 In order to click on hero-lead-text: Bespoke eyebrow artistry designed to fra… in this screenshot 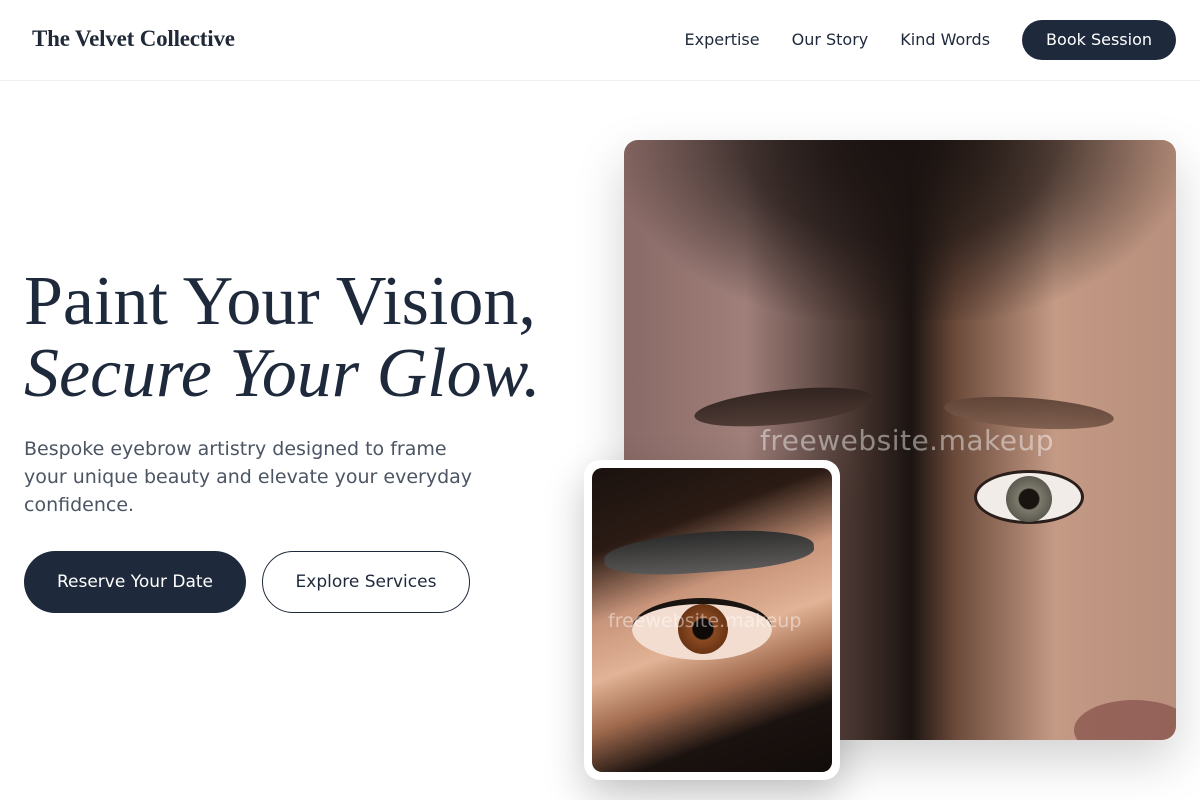, I will do `click(248, 477)`.